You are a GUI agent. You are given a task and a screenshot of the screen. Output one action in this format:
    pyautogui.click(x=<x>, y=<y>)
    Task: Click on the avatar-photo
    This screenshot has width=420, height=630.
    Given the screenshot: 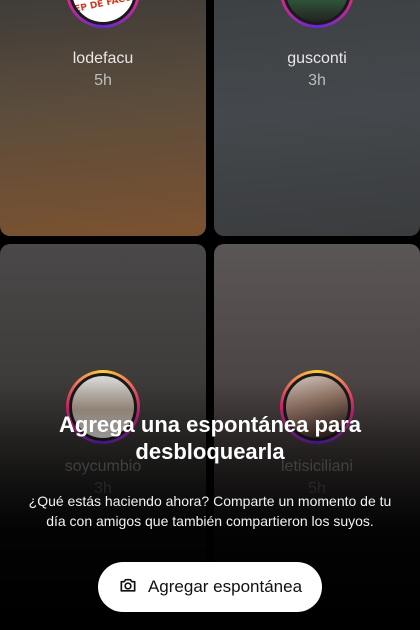 What is the action you would take?
    pyautogui.click(x=317, y=12)
    